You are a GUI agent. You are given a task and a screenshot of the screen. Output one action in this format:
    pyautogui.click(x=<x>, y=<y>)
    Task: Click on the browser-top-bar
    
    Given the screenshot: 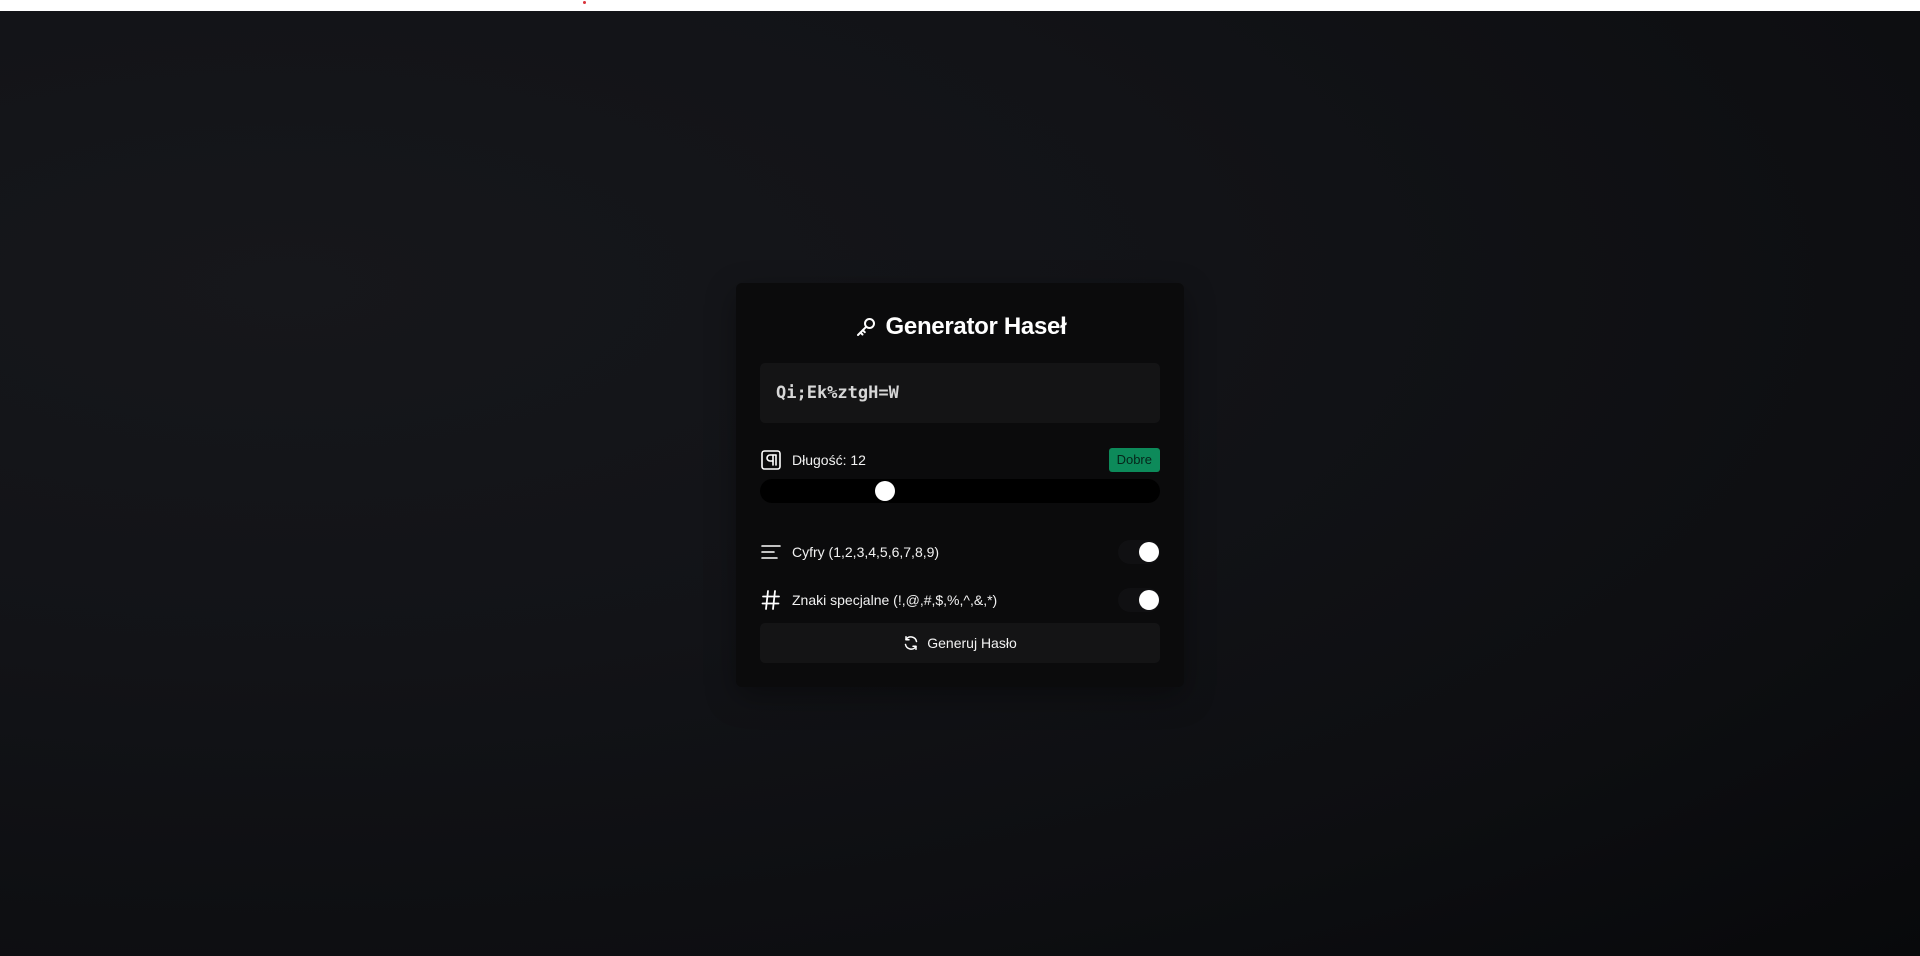 What is the action you would take?
    pyautogui.click(x=960, y=5)
    